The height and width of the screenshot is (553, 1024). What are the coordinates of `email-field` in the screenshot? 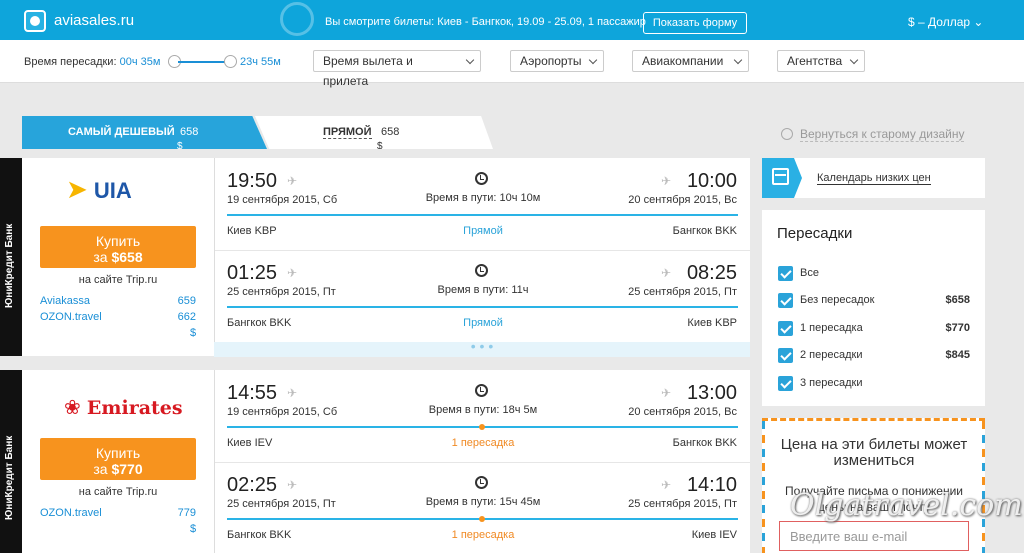 It's located at (874, 536).